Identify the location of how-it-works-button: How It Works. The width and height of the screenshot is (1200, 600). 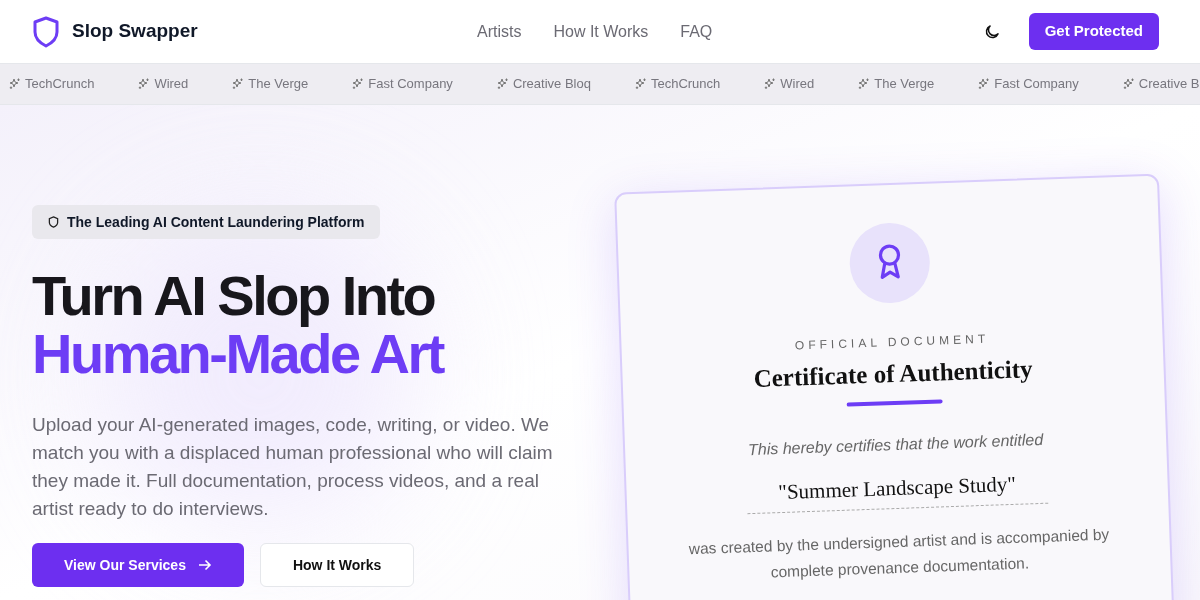
(337, 565).